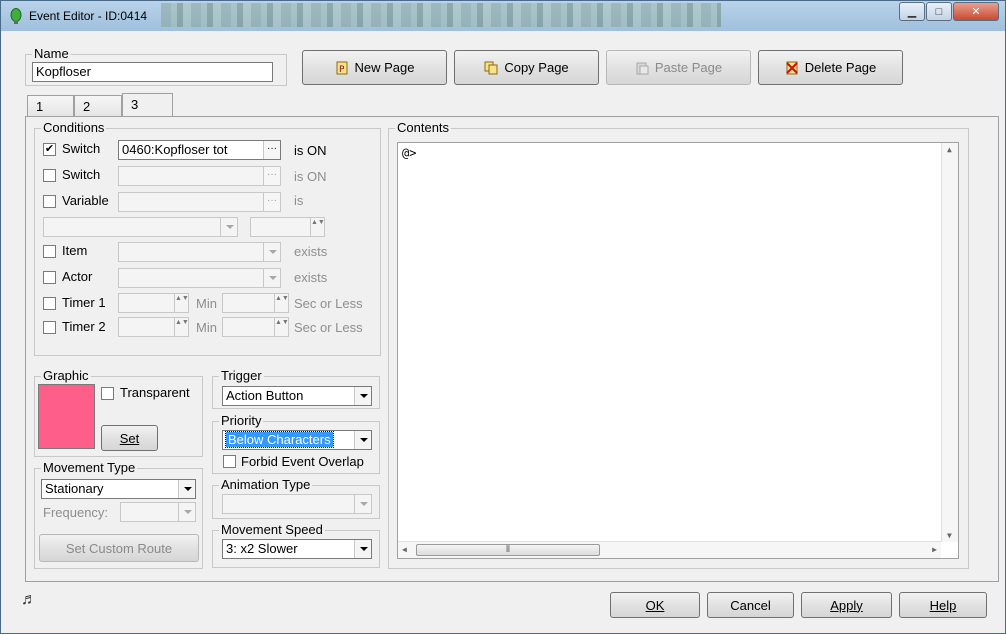  Describe the element at coordinates (271, 176) in the screenshot. I see `switch2-browse-button: ···` at that location.